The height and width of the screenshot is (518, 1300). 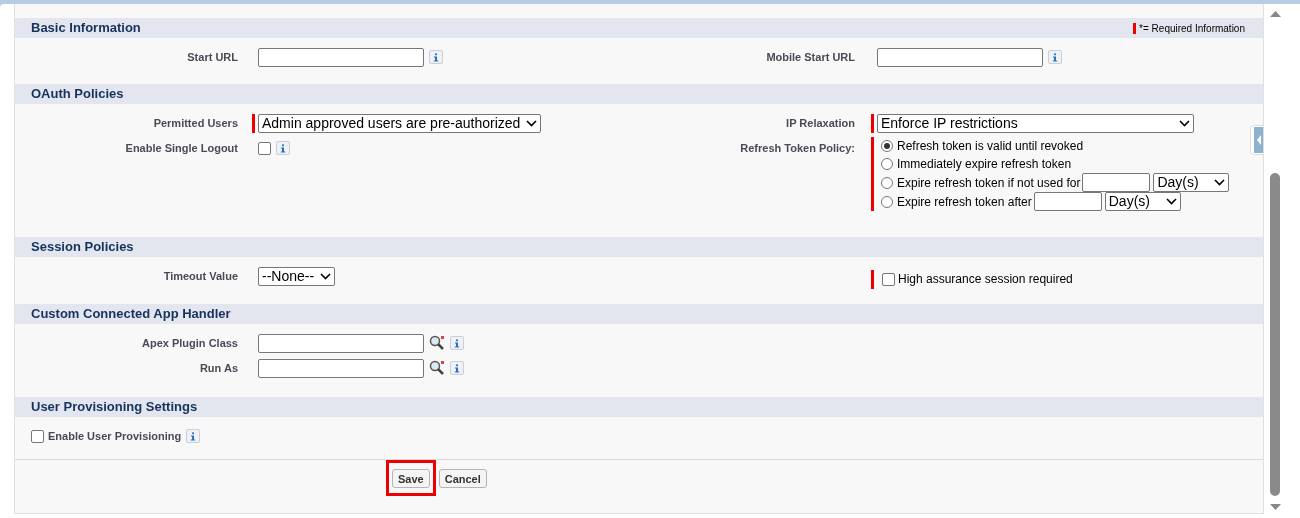 I want to click on field-label: Timeout Value, so click(x=200, y=276).